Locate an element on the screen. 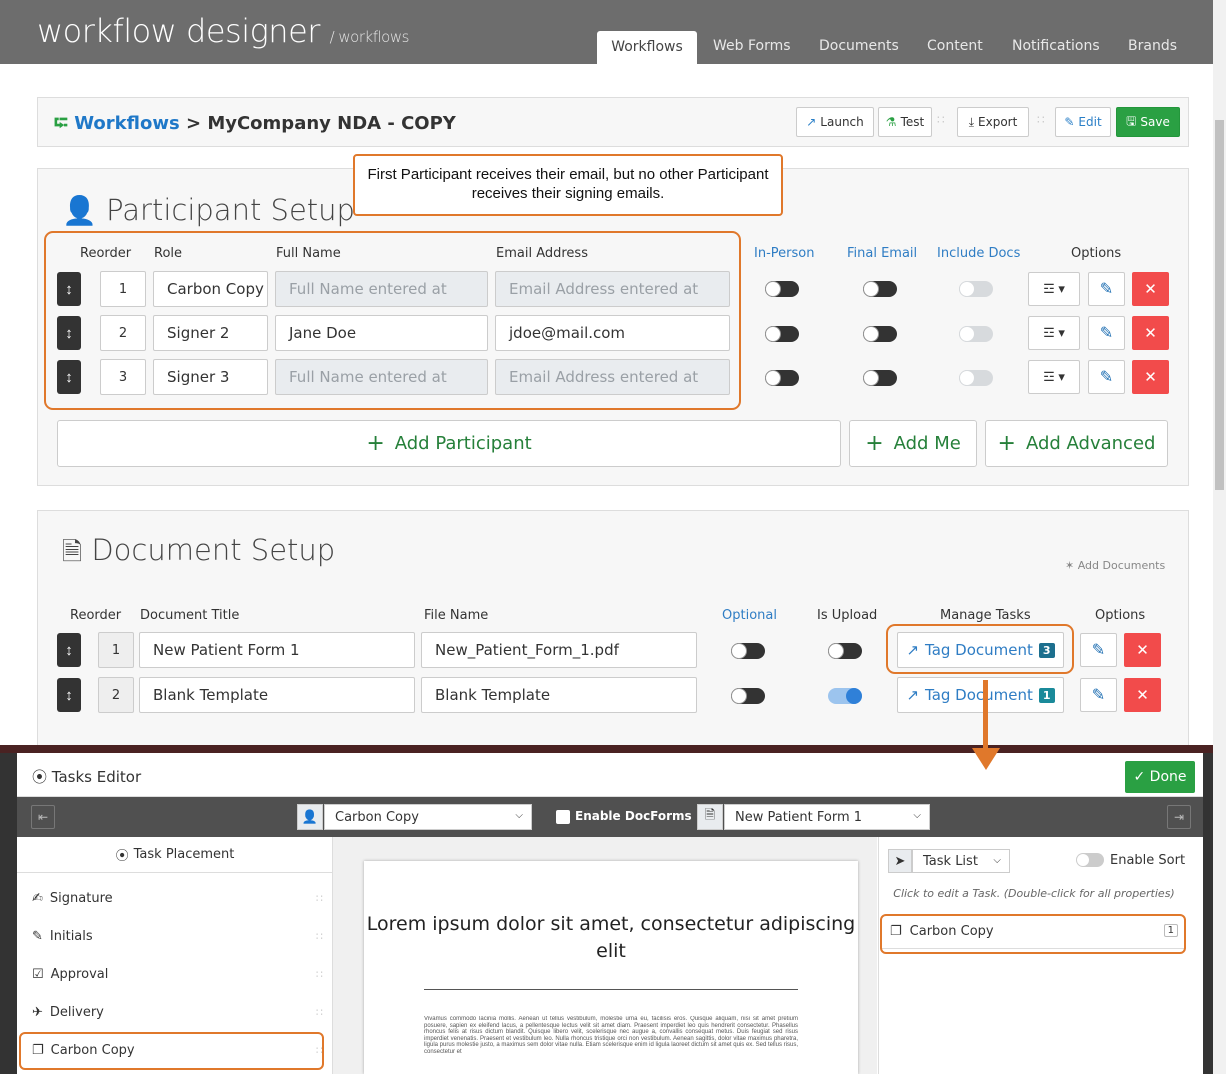 This screenshot has height=1074, width=1226. collapse-right-icon: ⇥ is located at coordinates (1179, 817).